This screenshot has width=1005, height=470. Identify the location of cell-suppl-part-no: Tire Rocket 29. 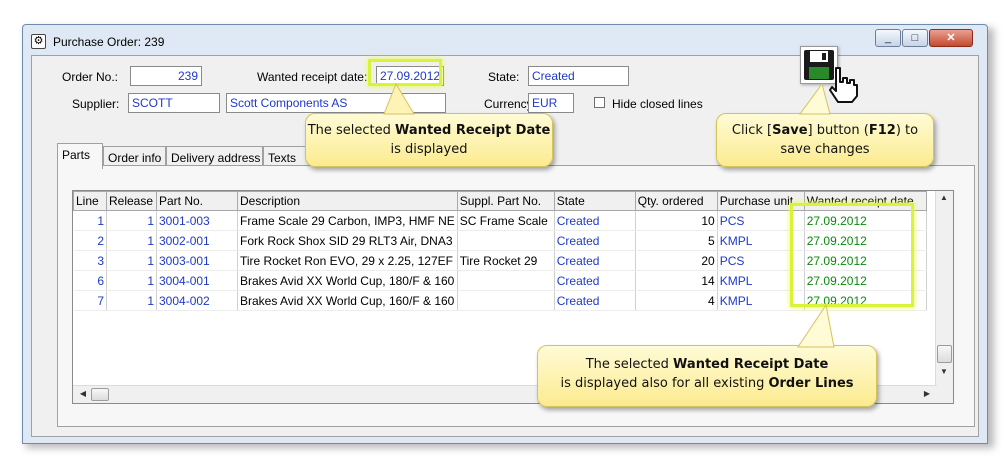
(506, 260).